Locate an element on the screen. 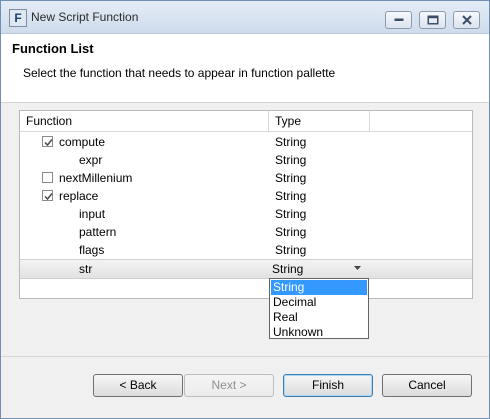 This screenshot has height=419, width=490. window-title: New Script Function is located at coordinates (85, 17).